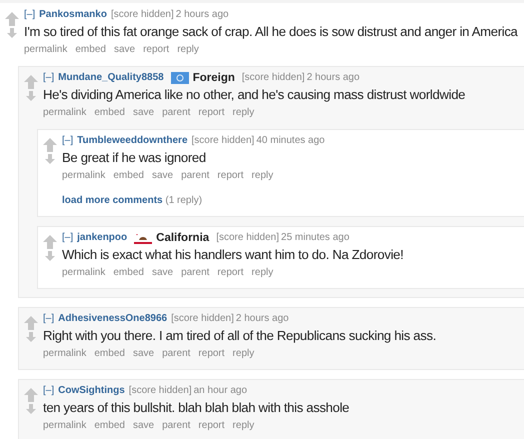  What do you see at coordinates (315, 238) in the screenshot?
I see `timestamp: 25 minutes ago` at bounding box center [315, 238].